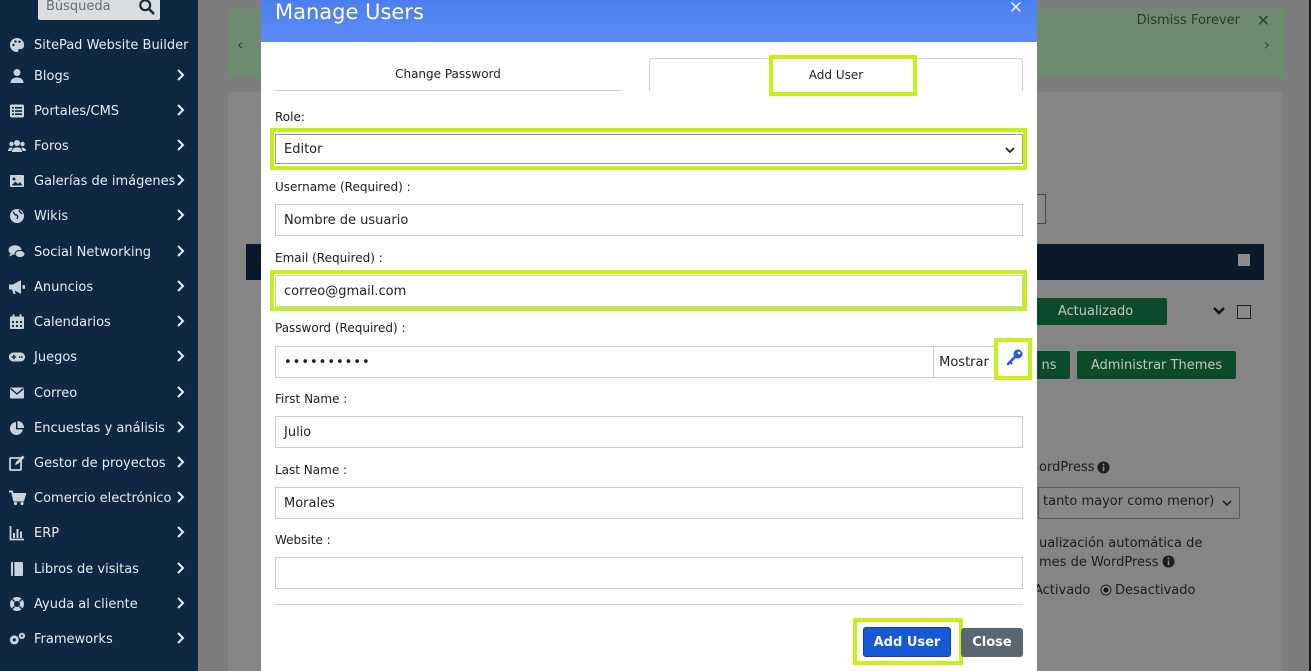 The image size is (1311, 671). Describe the element at coordinates (51, 146) in the screenshot. I see `sidebar-item-label: Foros` at that location.